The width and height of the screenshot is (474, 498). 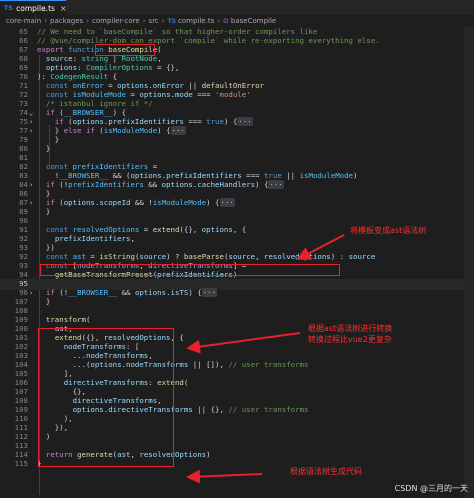 I want to click on highlight-box-basecompile, so click(x=125, y=50).